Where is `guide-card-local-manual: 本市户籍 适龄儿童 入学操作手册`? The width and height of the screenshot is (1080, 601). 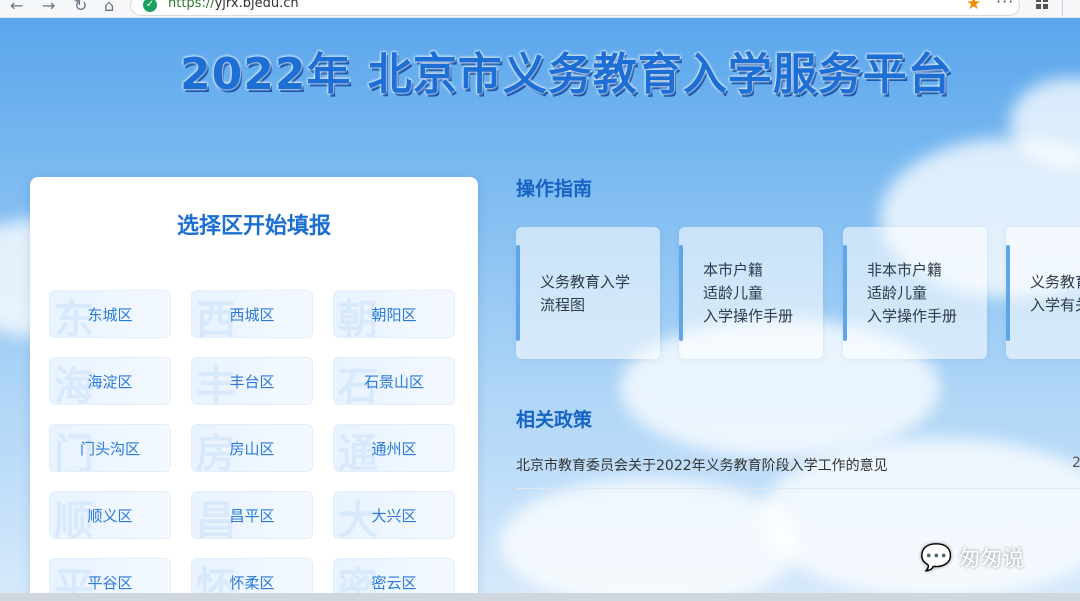 guide-card-local-manual: 本市户籍 适龄儿童 入学操作手册 is located at coordinates (751, 293).